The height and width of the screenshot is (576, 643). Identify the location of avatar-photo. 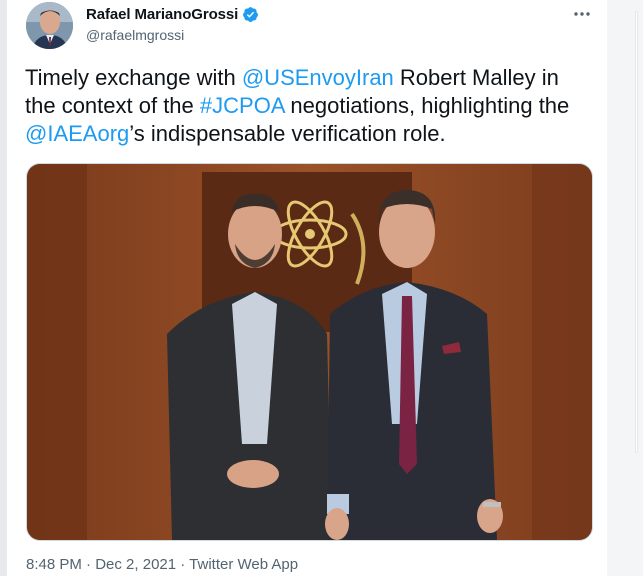
(49, 25).